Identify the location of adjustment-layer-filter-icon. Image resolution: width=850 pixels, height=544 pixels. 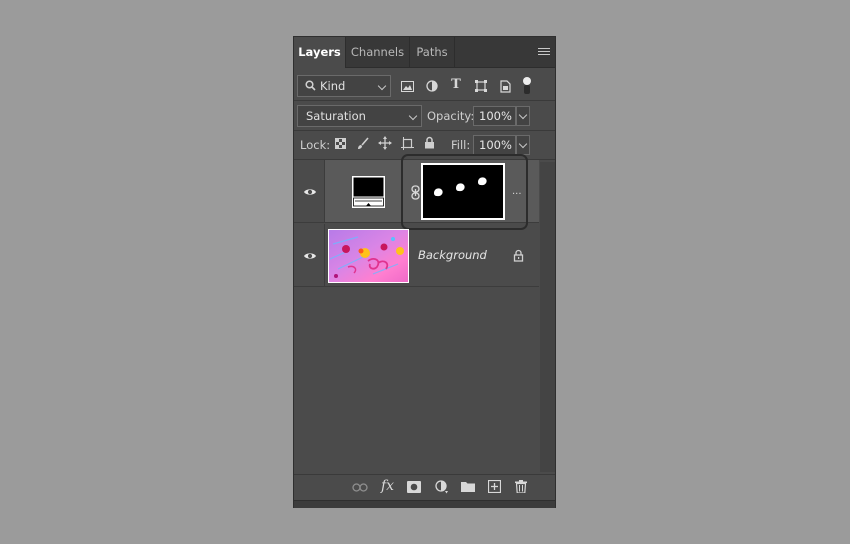
(432, 86).